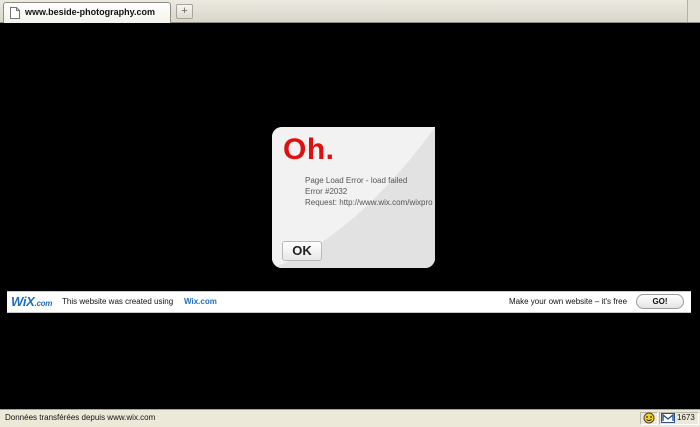 This screenshot has width=700, height=427. I want to click on status-text: Données transférées depuis www.wix.com, so click(80, 417).